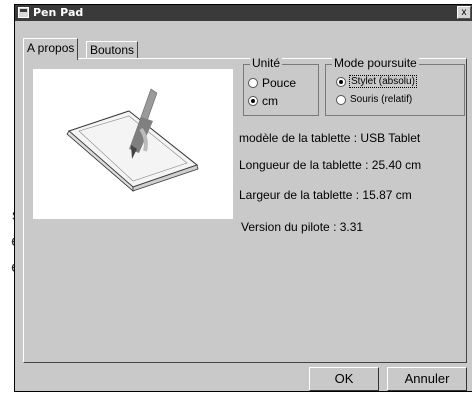  What do you see at coordinates (58, 12) in the screenshot?
I see `window-title: Pen Pad` at bounding box center [58, 12].